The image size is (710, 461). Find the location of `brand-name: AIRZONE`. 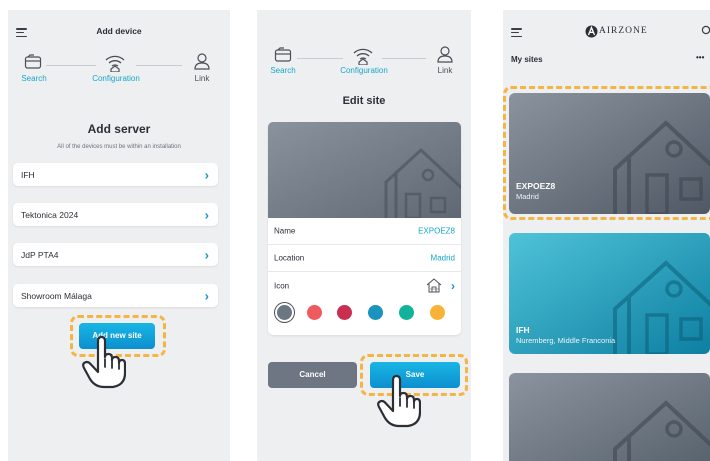

brand-name: AIRZONE is located at coordinates (623, 31).